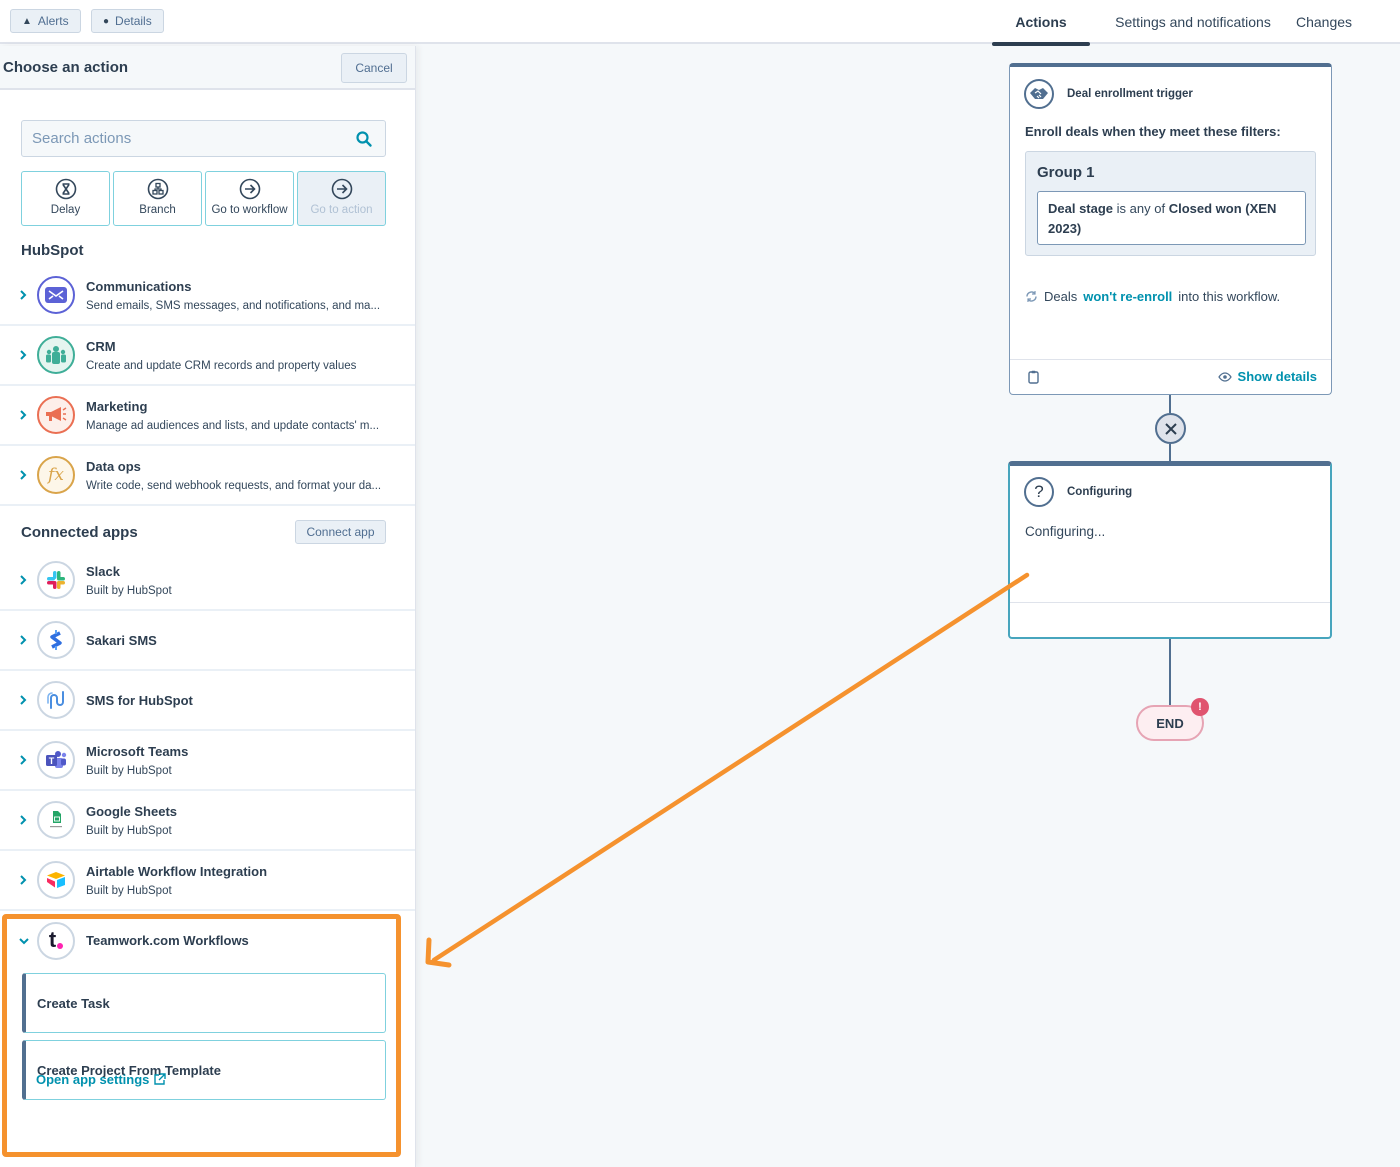  Describe the element at coordinates (56, 760) in the screenshot. I see `teams-icon: T` at that location.